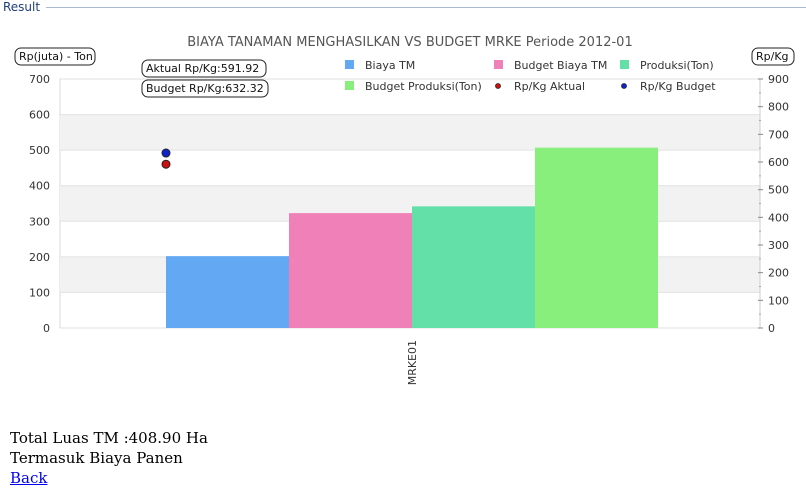 This screenshot has width=806, height=498. Describe the element at coordinates (423, 86) in the screenshot. I see `legend-label: Budget Produksi(Ton)` at that location.